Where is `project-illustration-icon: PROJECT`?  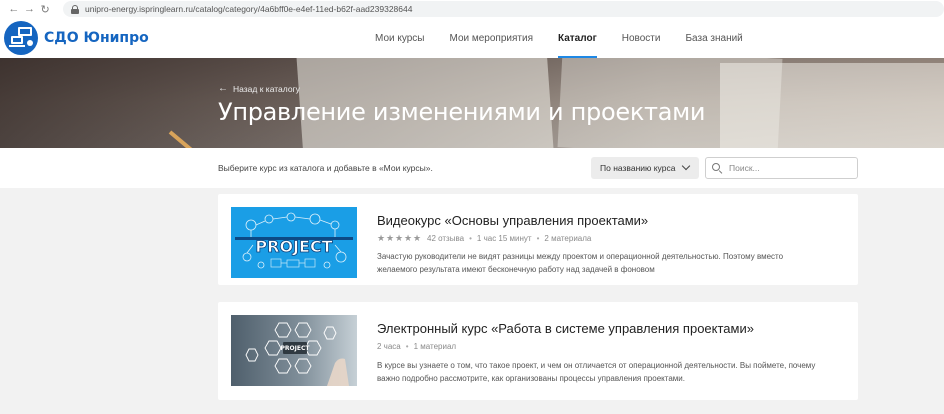
project-illustration-icon: PROJECT is located at coordinates (294, 242).